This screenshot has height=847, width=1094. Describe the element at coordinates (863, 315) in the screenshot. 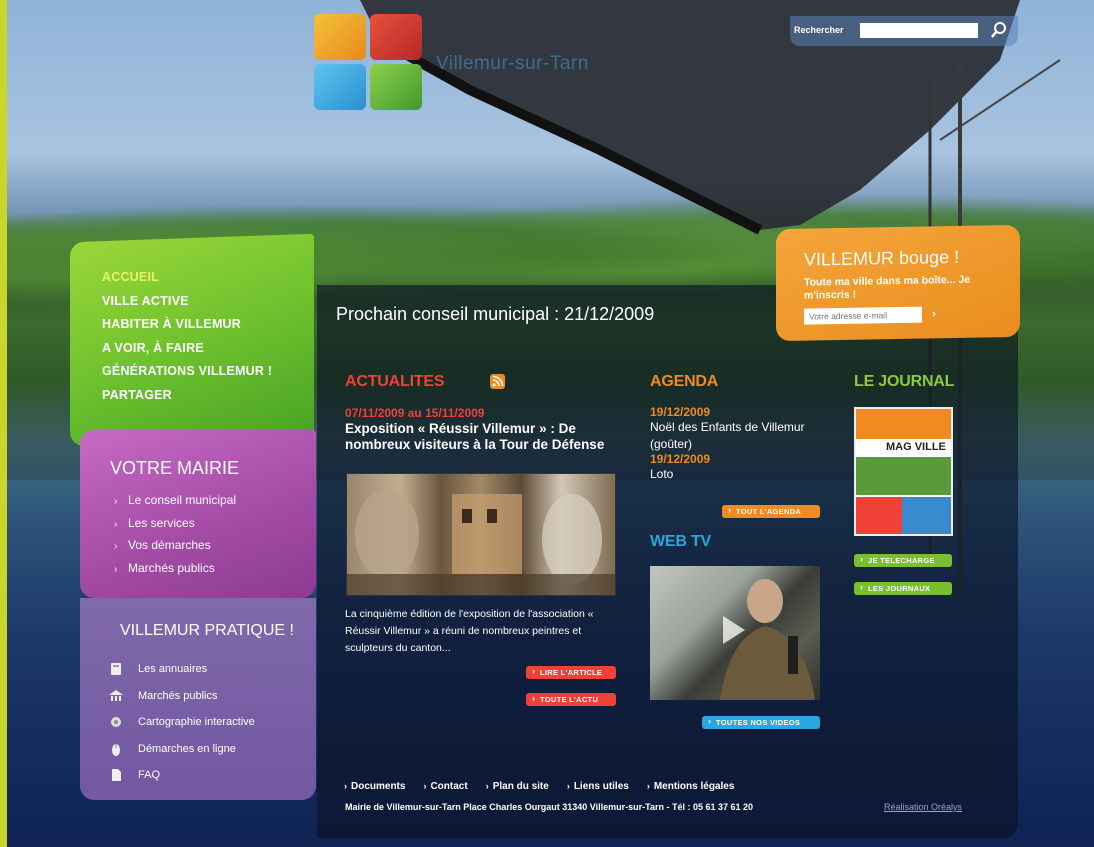

I see `newsletter-email-input` at that location.